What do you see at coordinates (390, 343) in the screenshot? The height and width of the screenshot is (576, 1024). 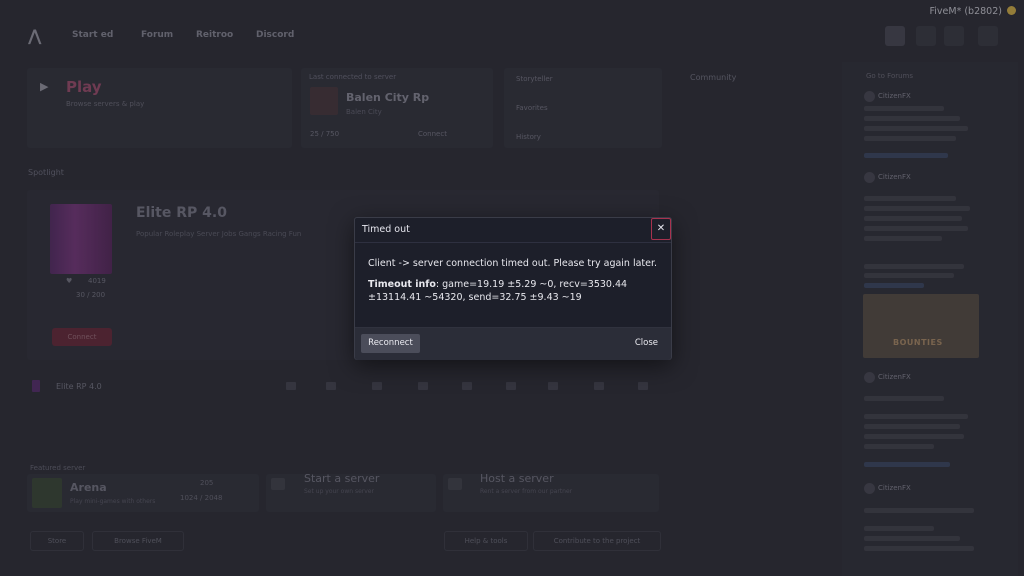 I see `reconnect-button: Reconnect` at bounding box center [390, 343].